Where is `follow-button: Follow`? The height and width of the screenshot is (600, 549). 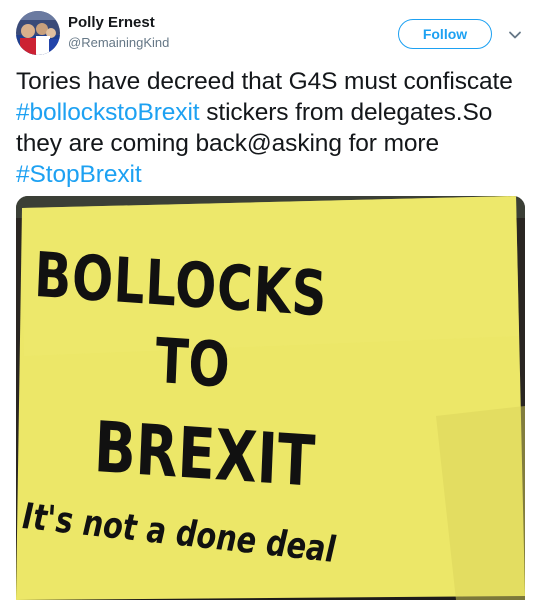 follow-button: Follow is located at coordinates (445, 34).